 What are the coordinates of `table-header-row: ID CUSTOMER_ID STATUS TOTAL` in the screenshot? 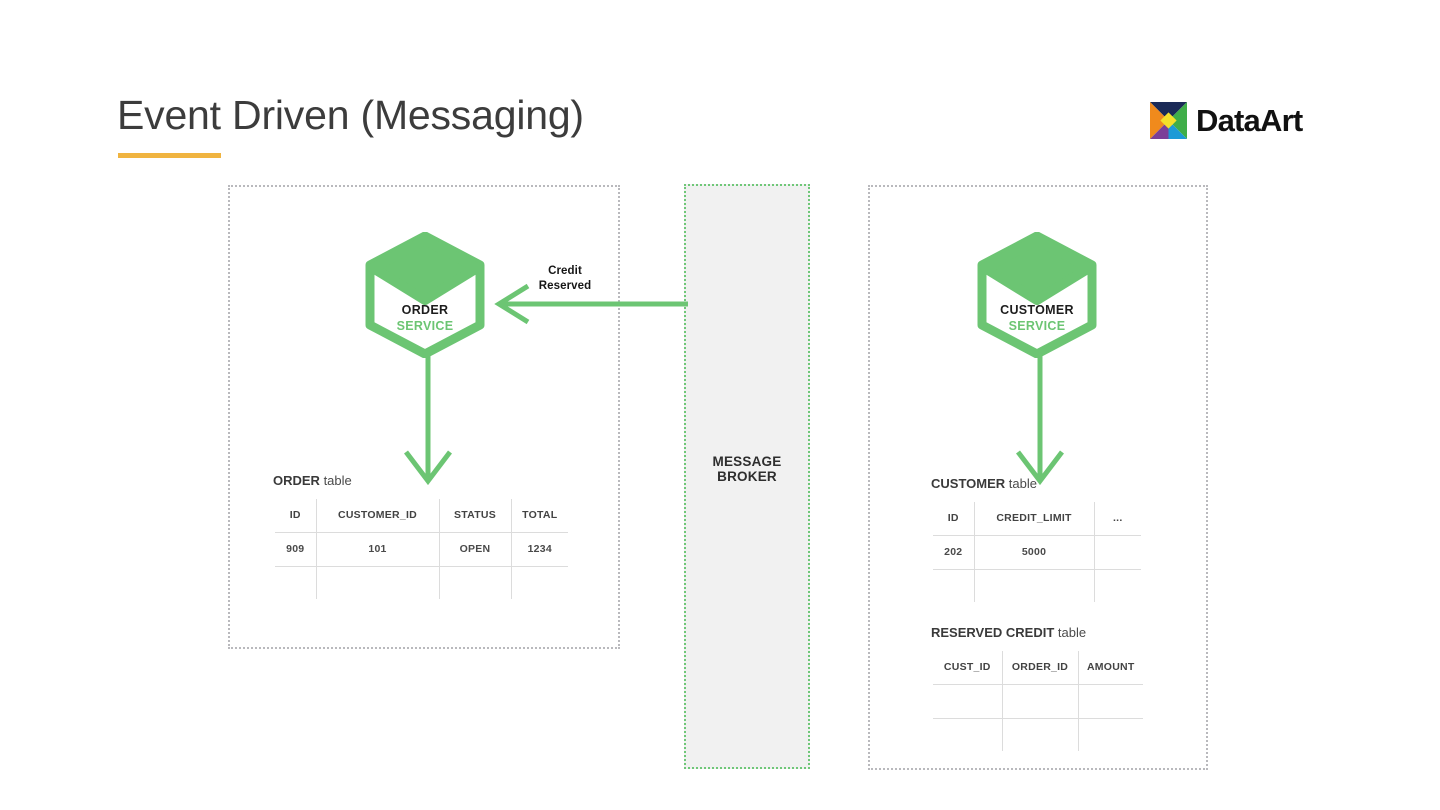 It's located at (421, 516).